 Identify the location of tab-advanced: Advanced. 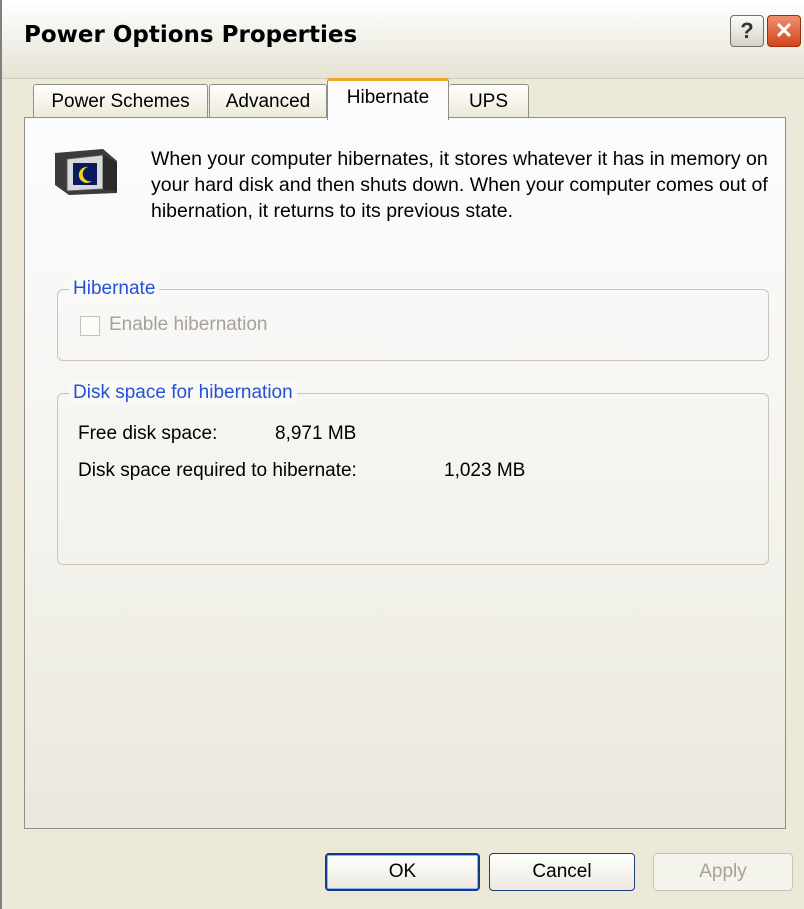
(268, 101).